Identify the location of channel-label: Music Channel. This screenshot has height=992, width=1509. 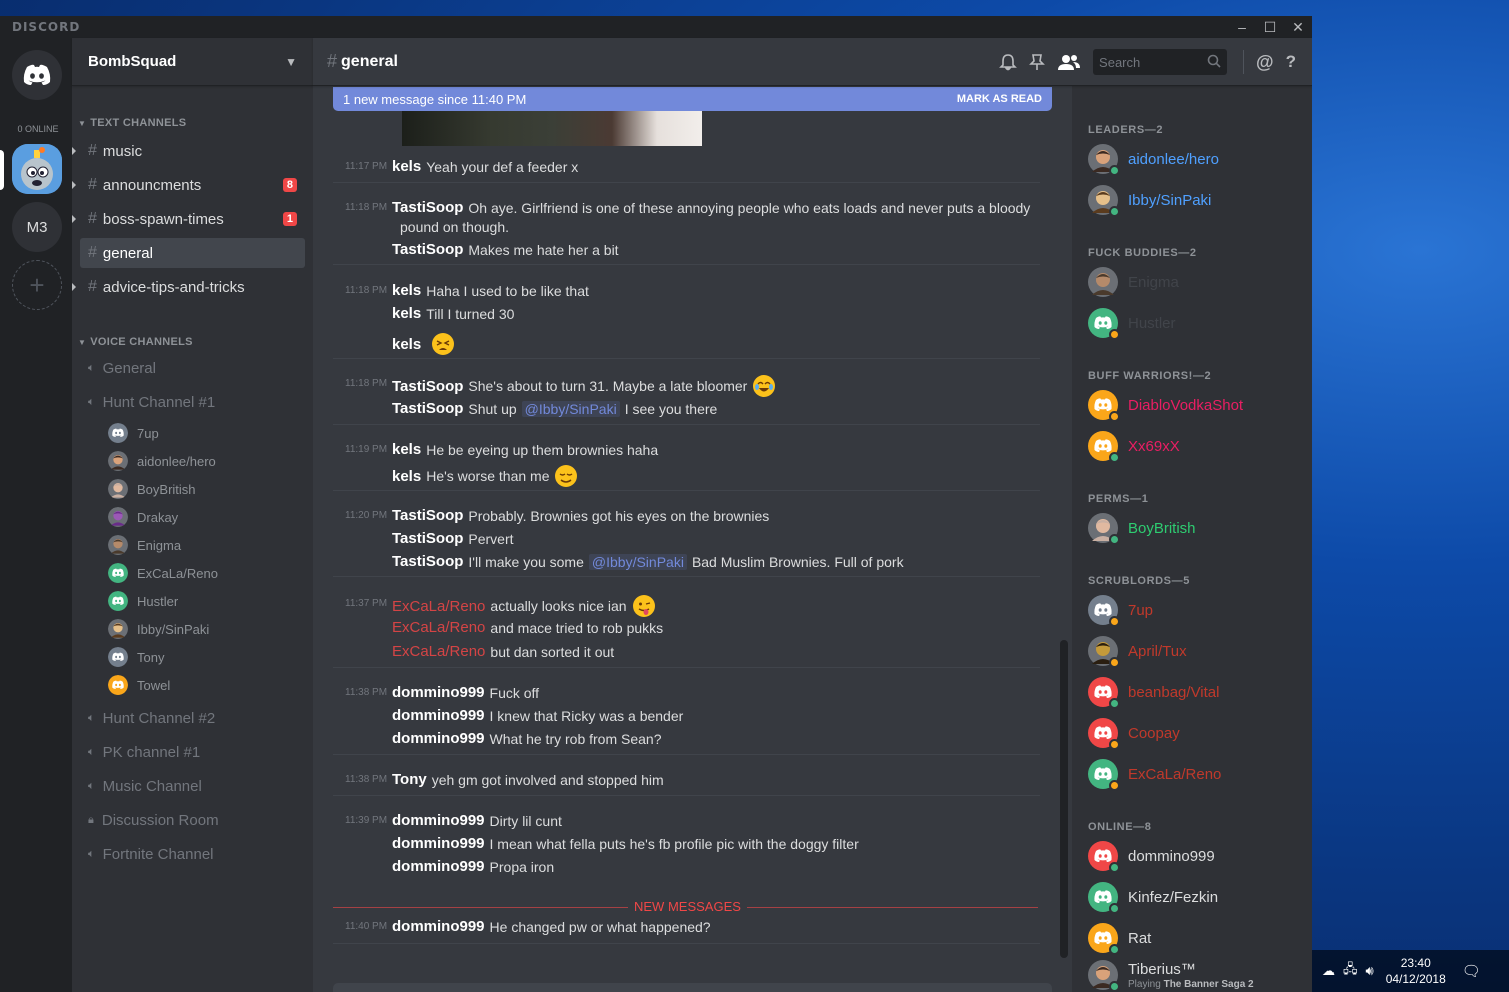
(152, 786).